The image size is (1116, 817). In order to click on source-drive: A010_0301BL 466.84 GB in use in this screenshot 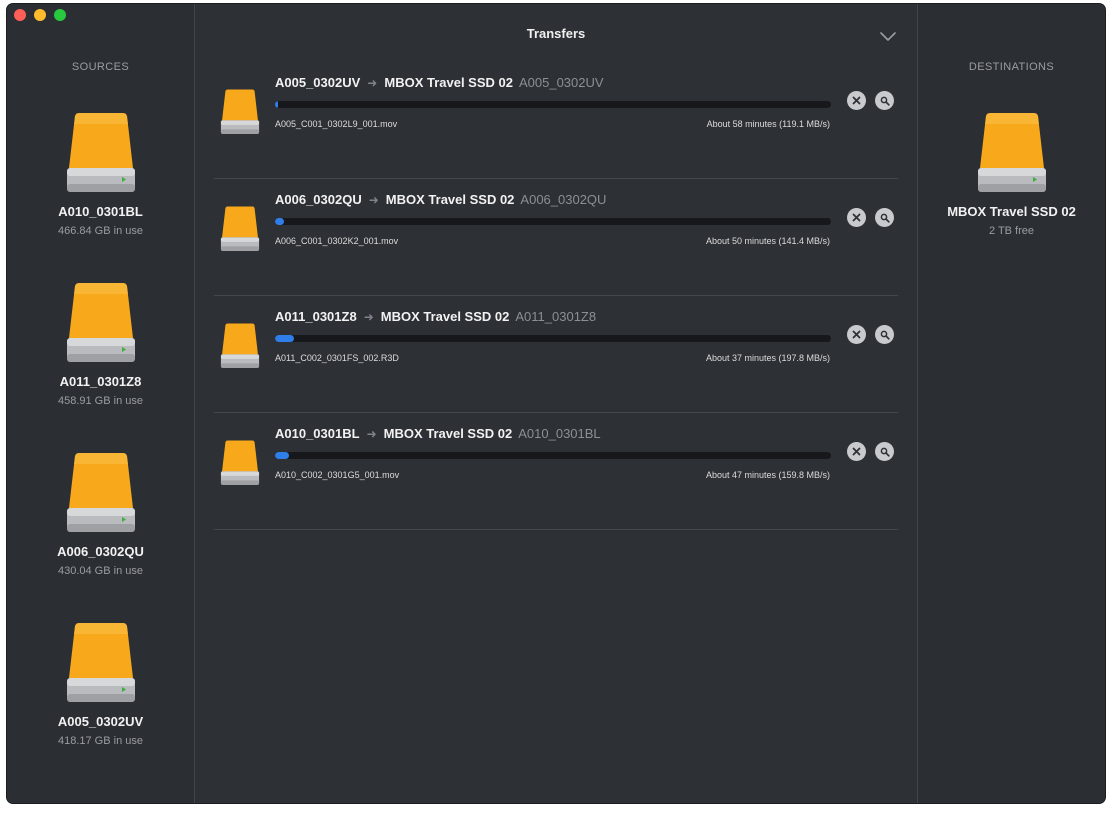, I will do `click(100, 174)`.